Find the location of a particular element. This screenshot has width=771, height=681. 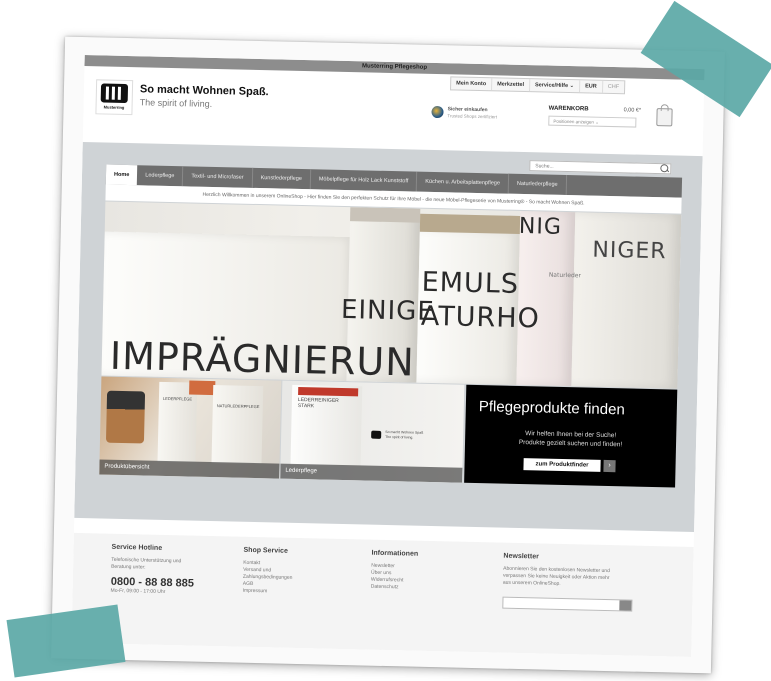

tile2-logo-icon is located at coordinates (376, 434).